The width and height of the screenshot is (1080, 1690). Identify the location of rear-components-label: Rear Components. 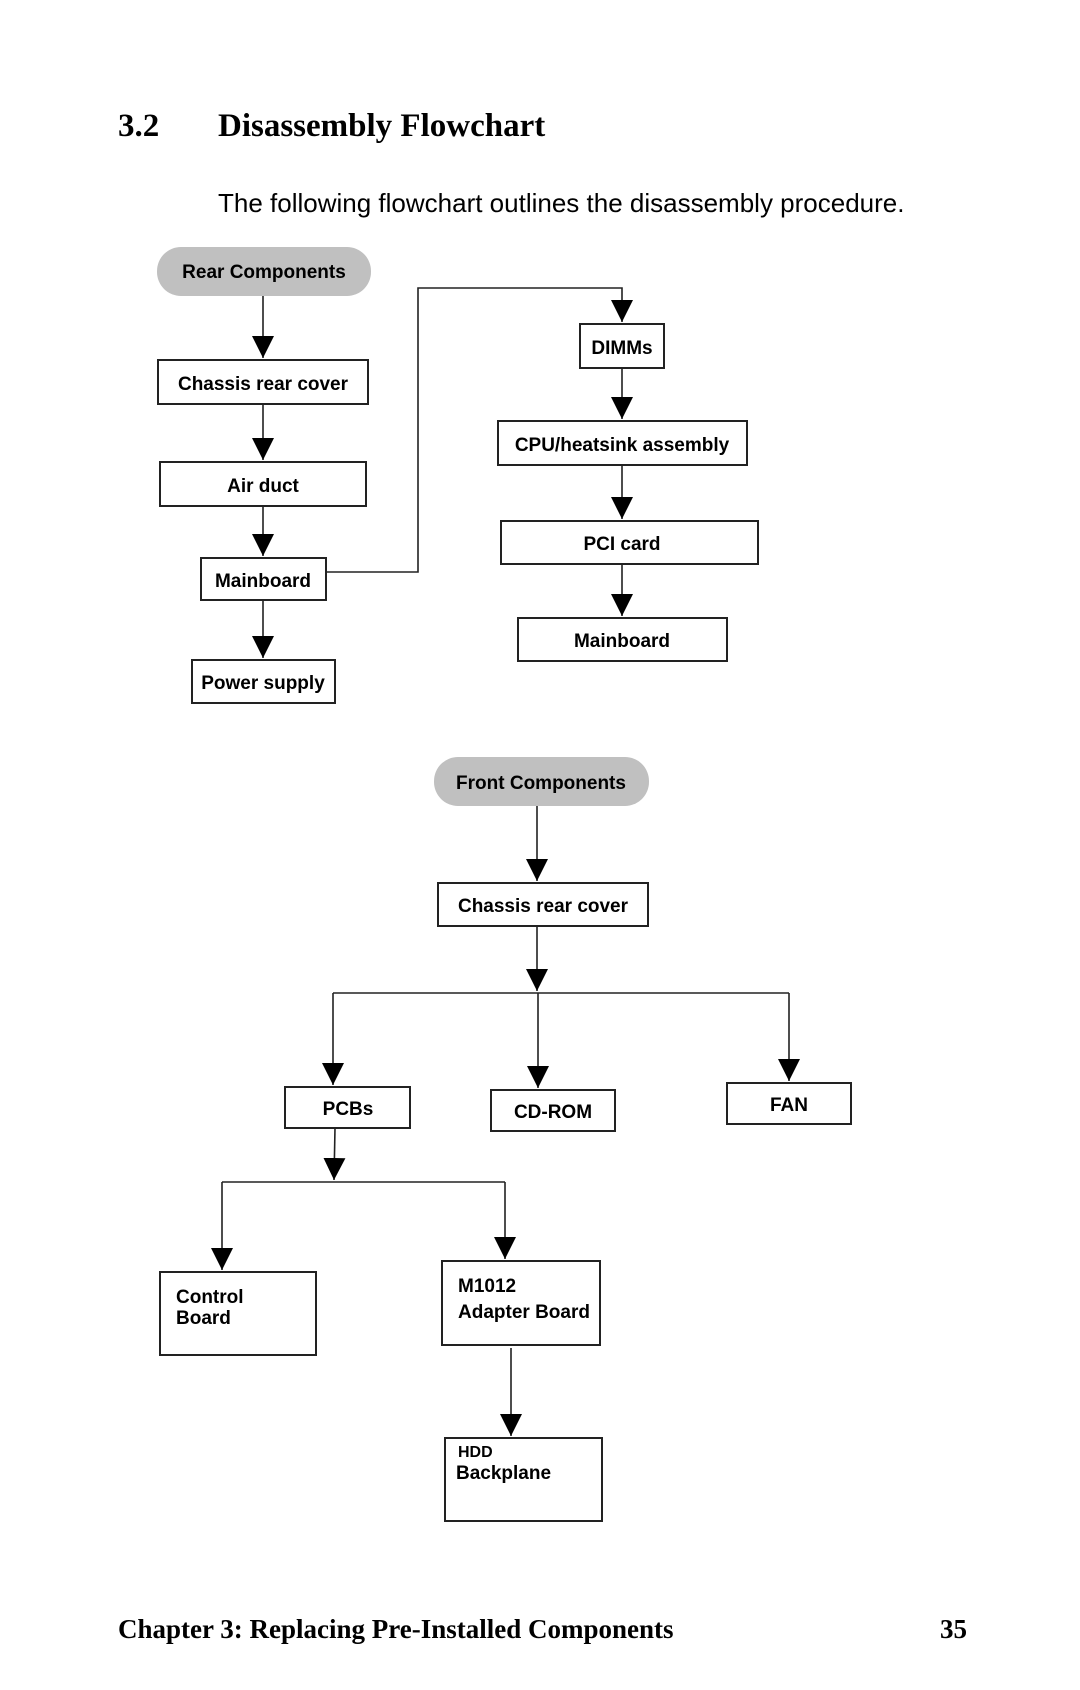
(264, 272).